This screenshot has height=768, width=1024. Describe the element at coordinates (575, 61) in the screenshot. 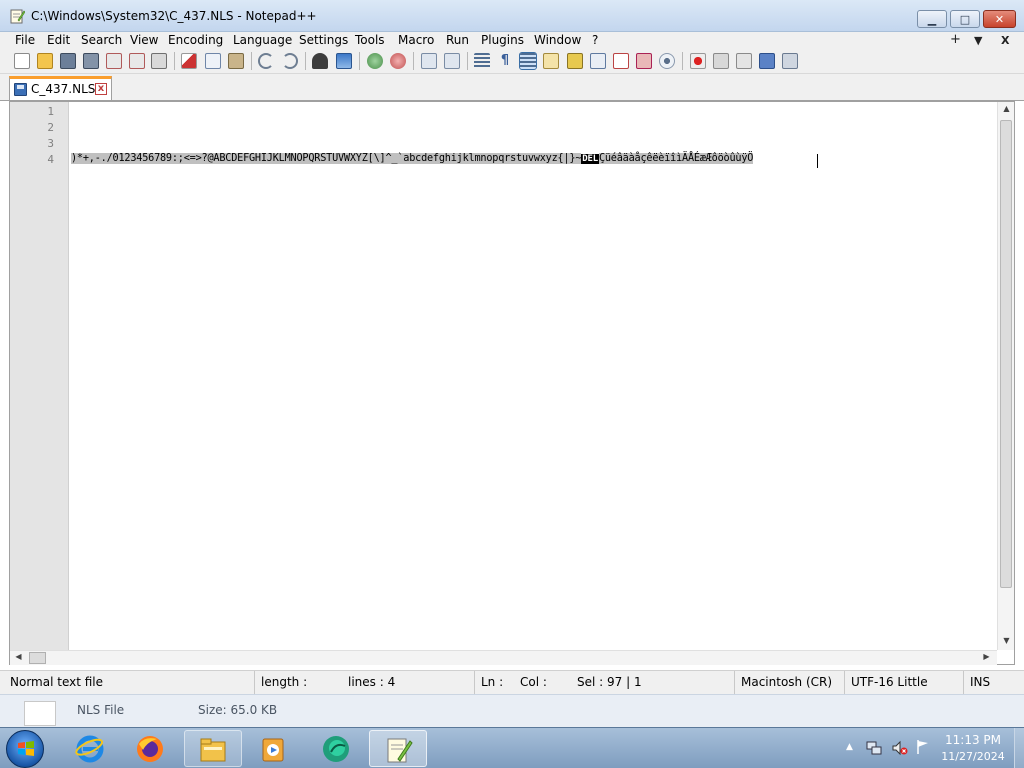

I see `doc-map-icon` at that location.